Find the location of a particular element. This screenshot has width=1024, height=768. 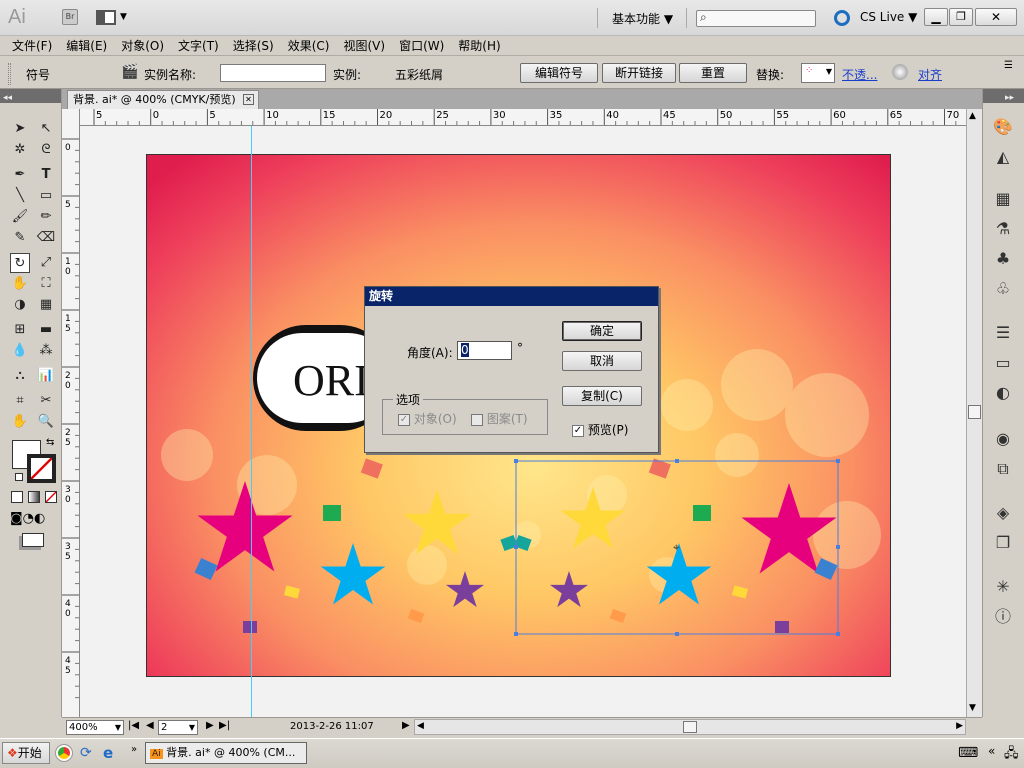

ie-icon: e is located at coordinates (108, 753).